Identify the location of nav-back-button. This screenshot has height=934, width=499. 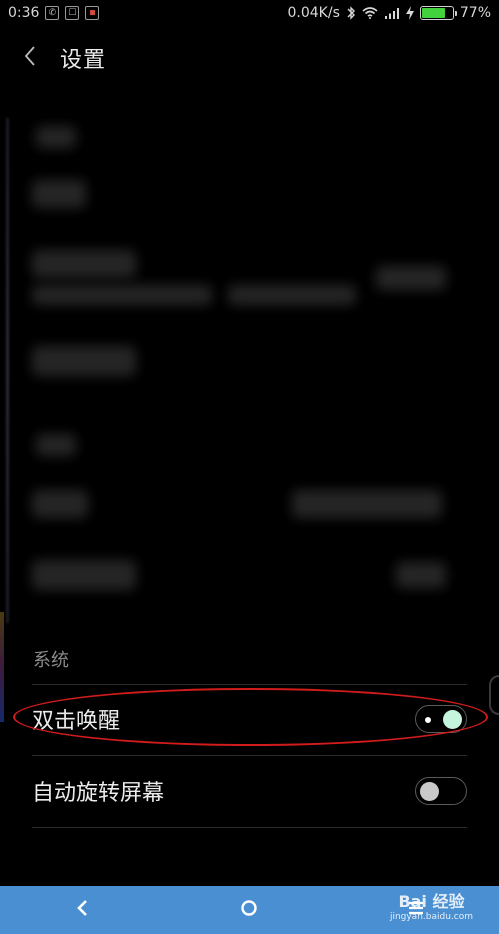
(83, 910).